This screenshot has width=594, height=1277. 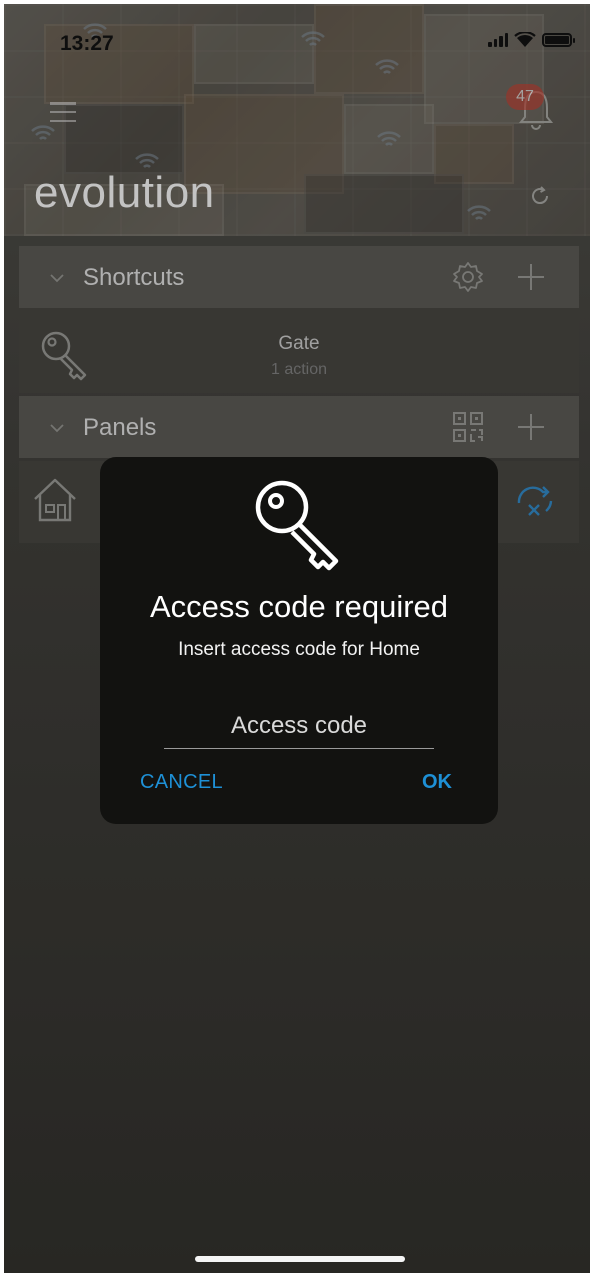 What do you see at coordinates (299, 606) in the screenshot?
I see `dialog-title: Access code required` at bounding box center [299, 606].